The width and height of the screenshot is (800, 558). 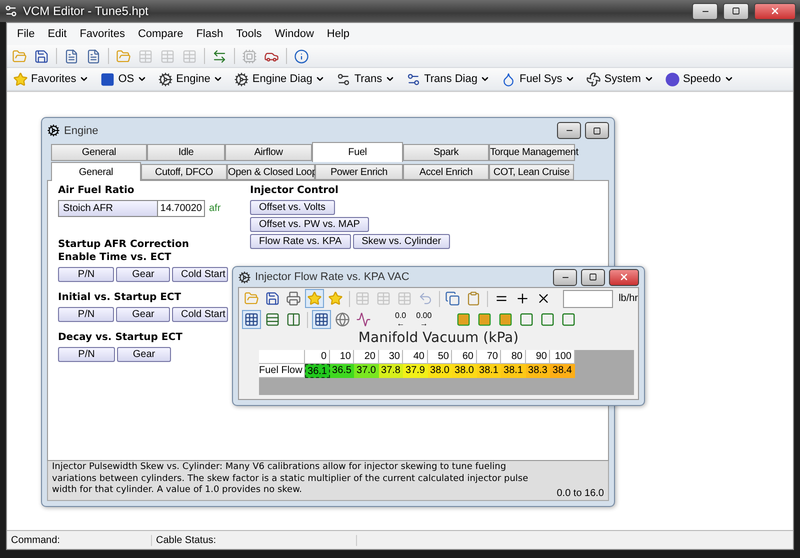 What do you see at coordinates (357, 152) in the screenshot?
I see `tab: Fuel` at bounding box center [357, 152].